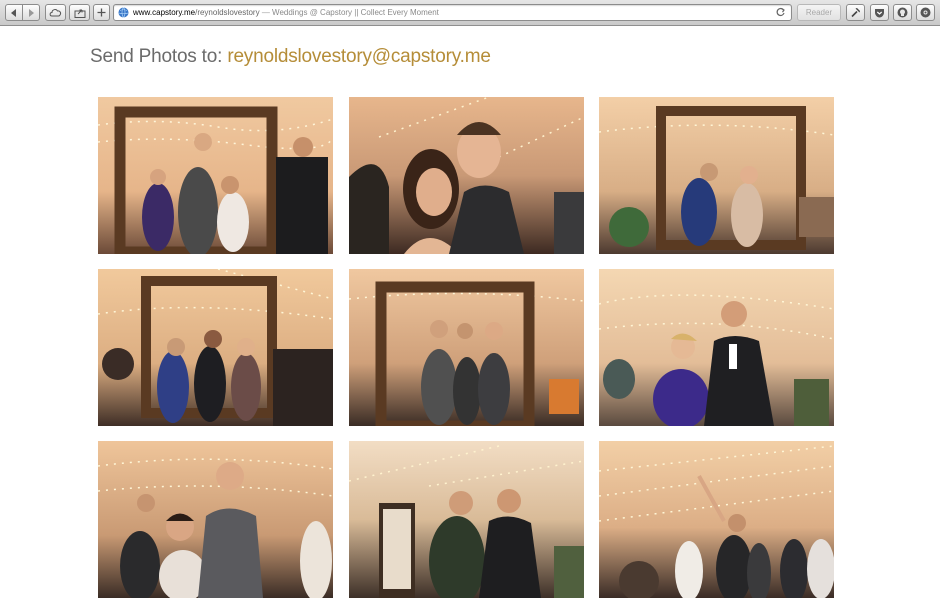 Image resolution: width=940 pixels, height=598 pixels. I want to click on photo-1-image, so click(215, 175).